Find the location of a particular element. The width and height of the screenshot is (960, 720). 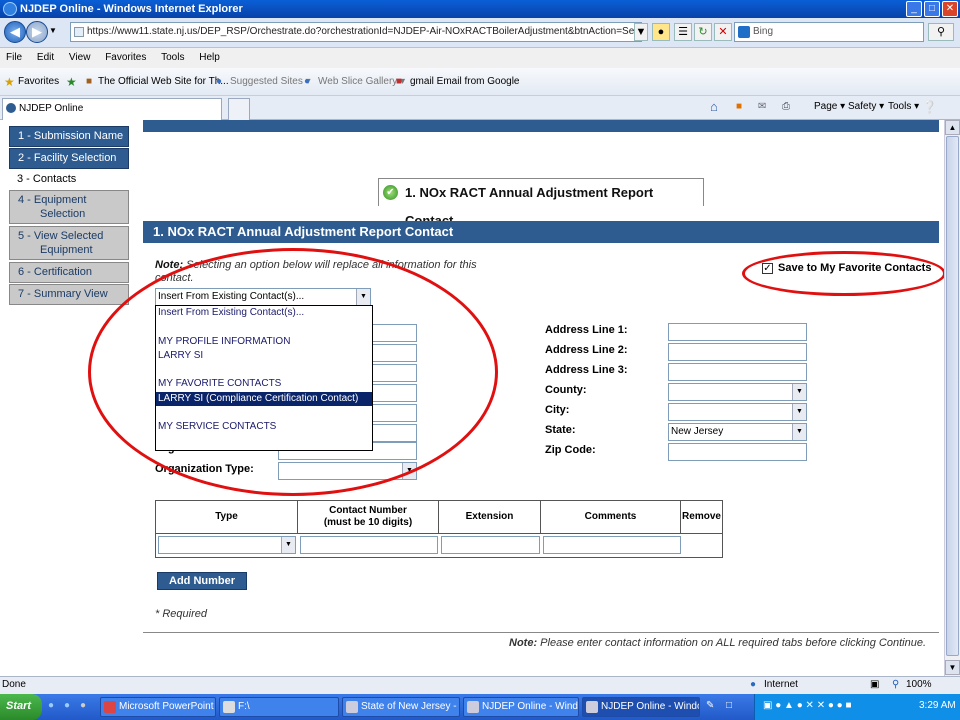

fav-gmail: gmail Email from Google is located at coordinates (464, 82).